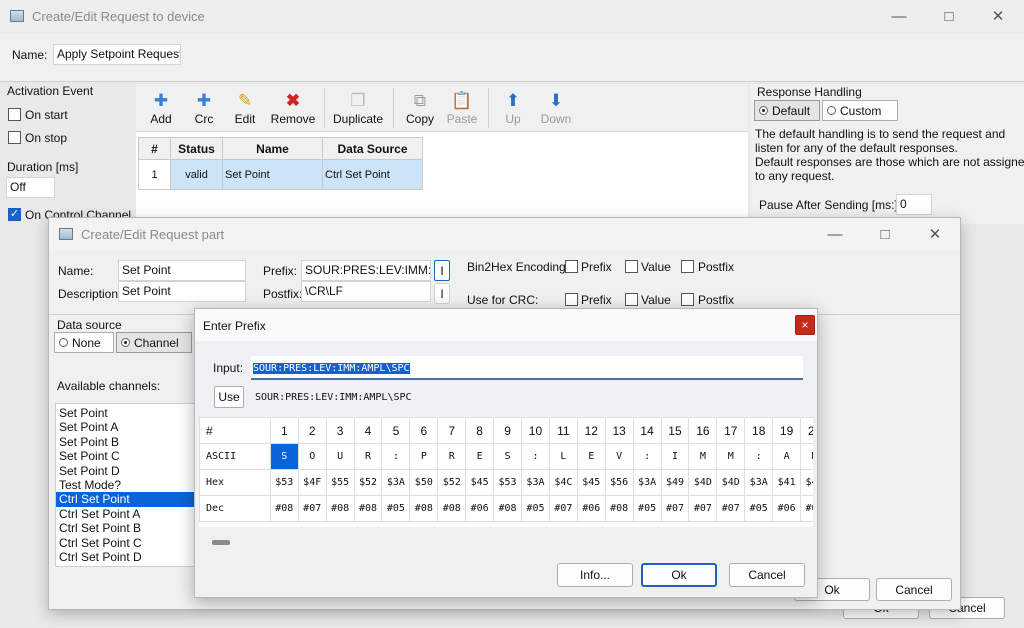 The height and width of the screenshot is (628, 1024). What do you see at coordinates (127, 413) in the screenshot?
I see `list-item: Set Point` at bounding box center [127, 413].